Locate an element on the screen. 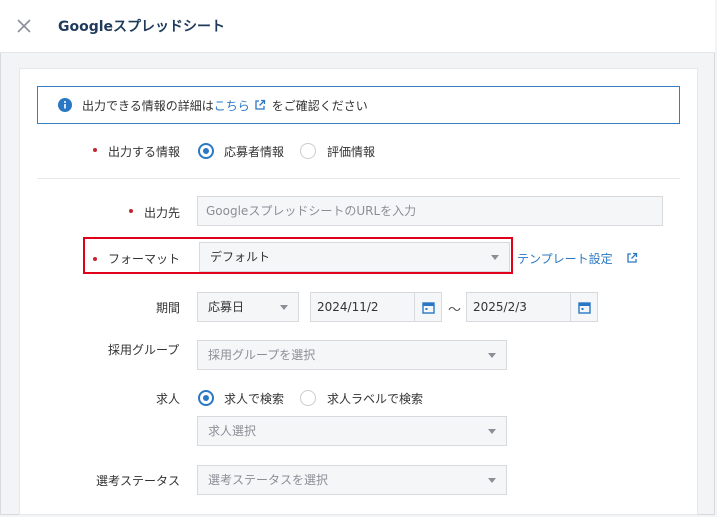 The height and width of the screenshot is (517, 717). page-title: Googleスプレッドシート is located at coordinates (142, 27).